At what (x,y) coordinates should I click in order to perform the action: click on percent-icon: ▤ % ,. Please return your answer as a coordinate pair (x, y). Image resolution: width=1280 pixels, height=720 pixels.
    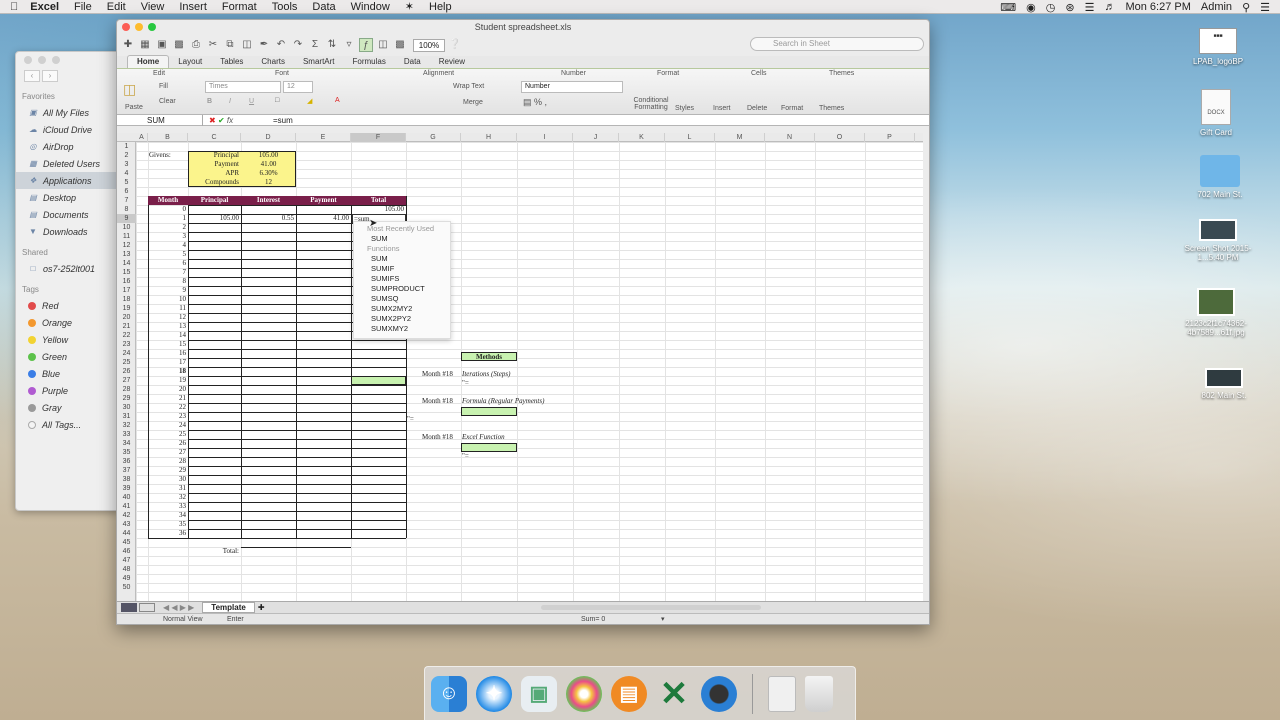
    Looking at the image, I should click on (535, 102).